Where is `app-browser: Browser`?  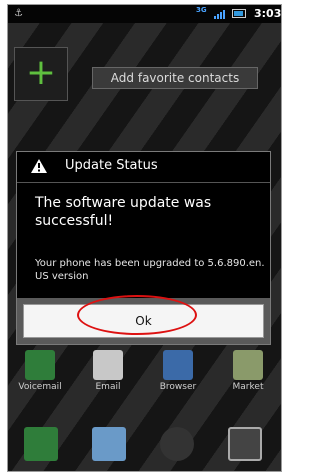
app-browser: Browser is located at coordinates (178, 371).